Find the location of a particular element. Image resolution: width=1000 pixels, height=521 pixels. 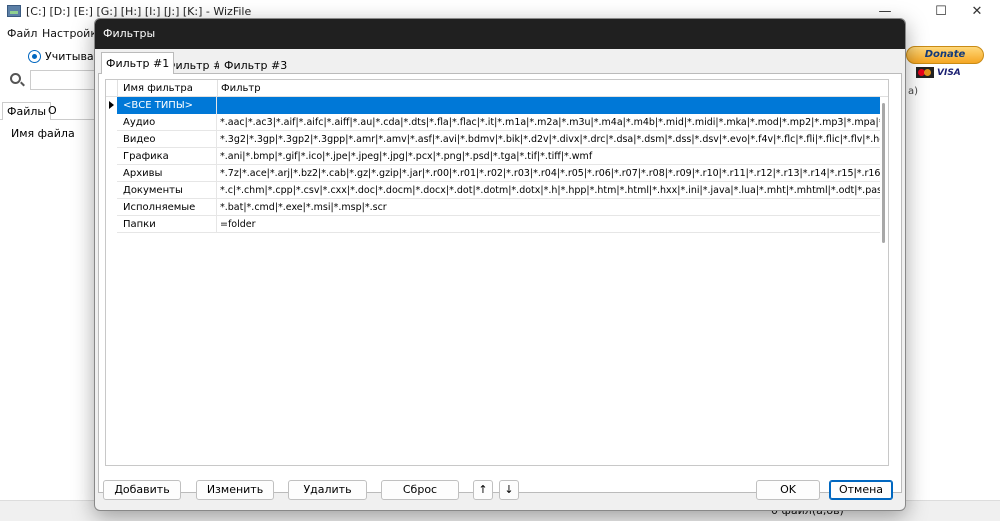

move-down-button: ↓ is located at coordinates (509, 490).